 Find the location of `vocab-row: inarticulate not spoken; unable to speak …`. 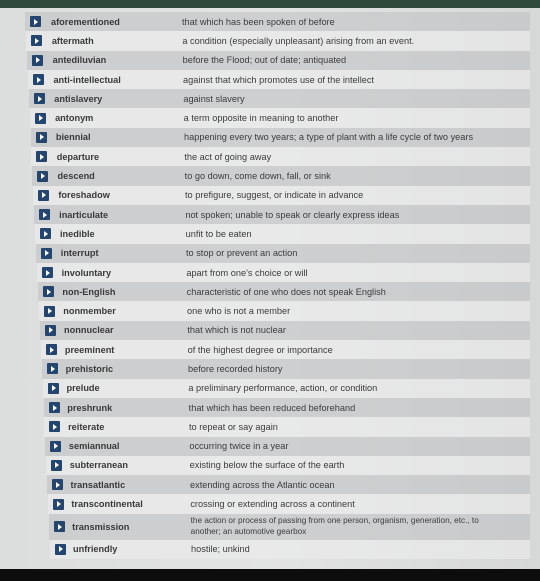

vocab-row: inarticulate not spoken; unable to speak … is located at coordinates (270, 214).